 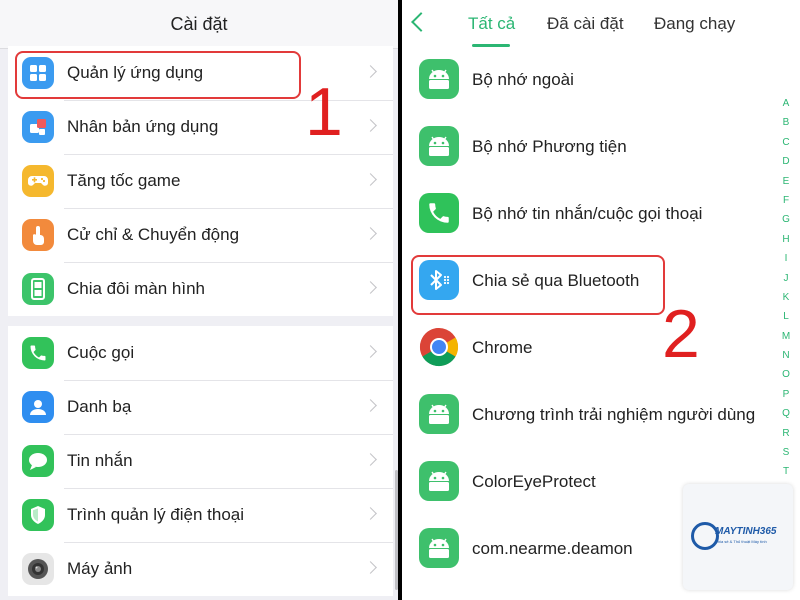 I want to click on watermark-tagline: Chia sẻ & Thủ thuật Máy tính, so click(x=741, y=541).